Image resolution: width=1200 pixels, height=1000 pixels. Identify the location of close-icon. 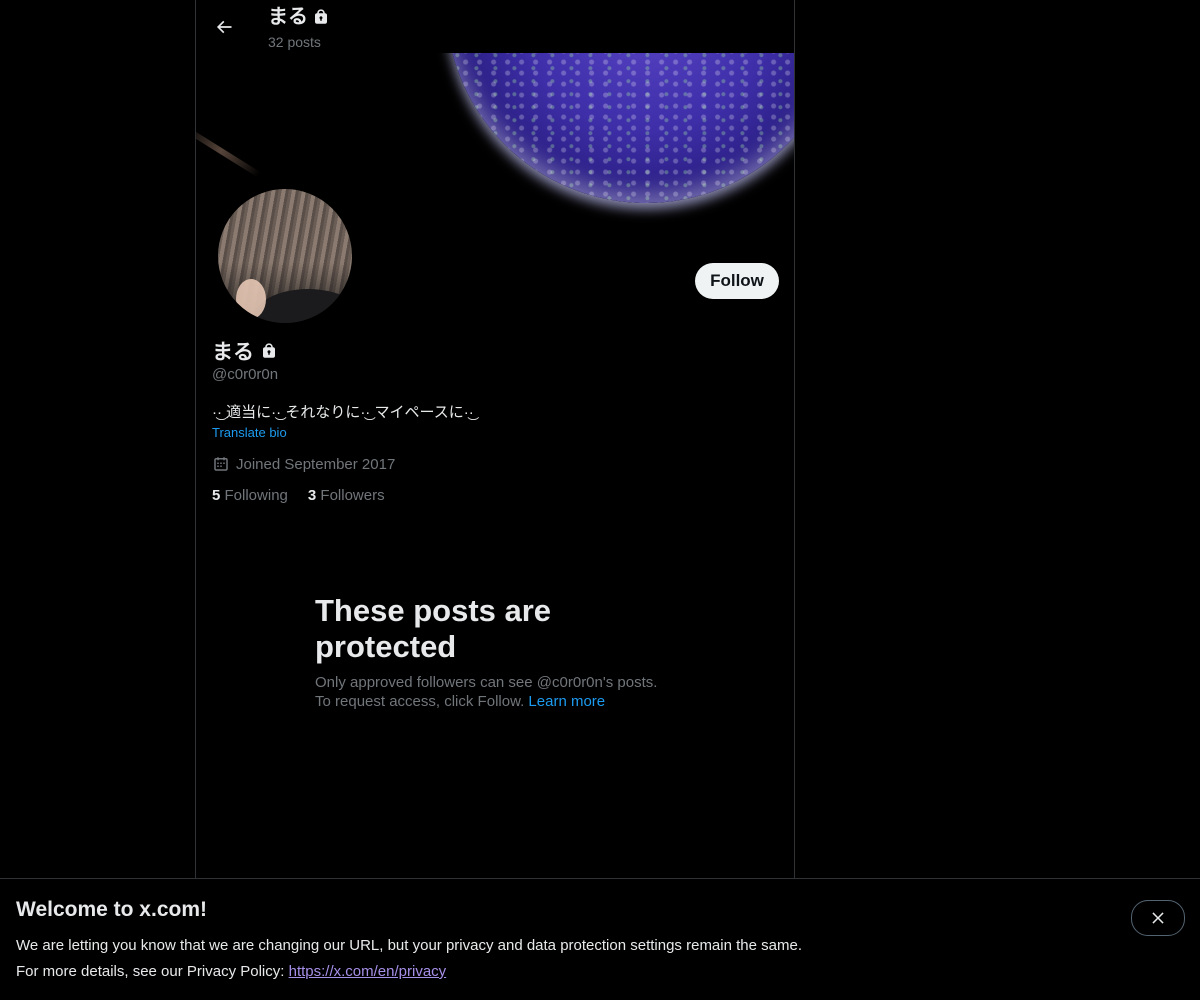
(1158, 918).